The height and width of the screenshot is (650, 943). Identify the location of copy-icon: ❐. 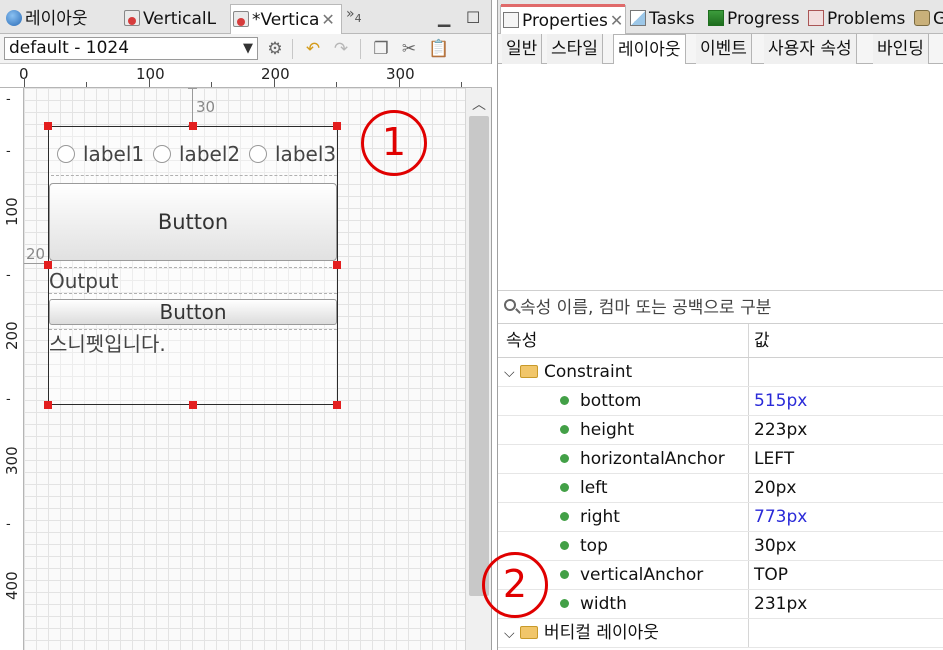
(381, 49).